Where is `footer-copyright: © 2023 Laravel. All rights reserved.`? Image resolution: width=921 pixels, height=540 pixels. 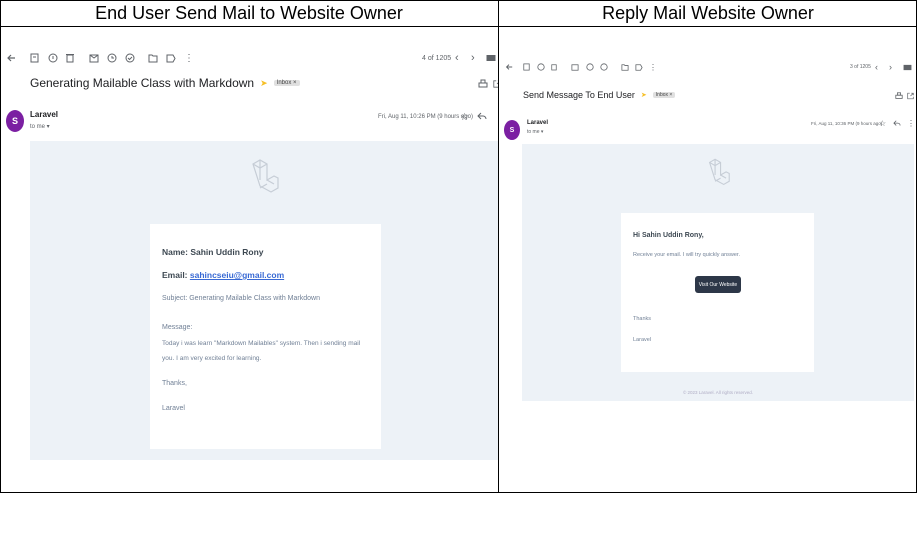
footer-copyright: © 2023 Laravel. All rights reserved. is located at coordinates (718, 392).